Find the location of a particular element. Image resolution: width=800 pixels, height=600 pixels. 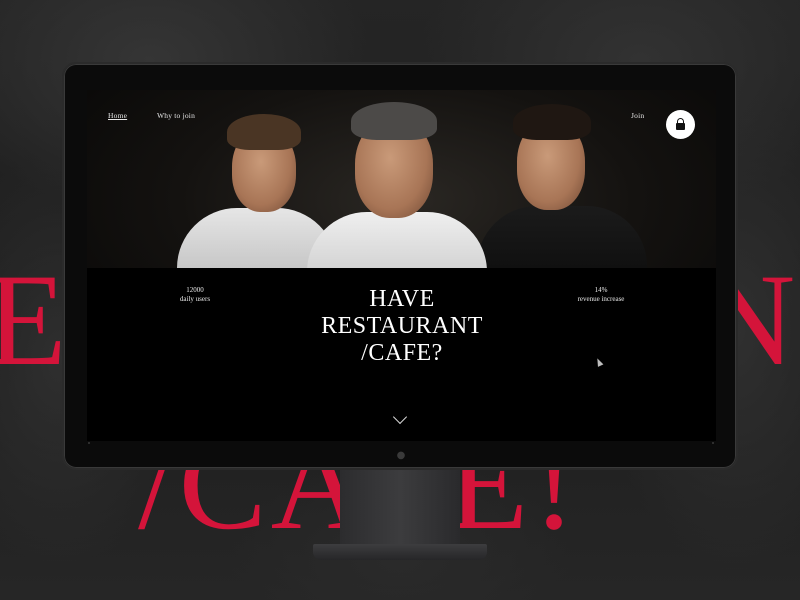

apple-logo-icon: ● is located at coordinates (401, 455).